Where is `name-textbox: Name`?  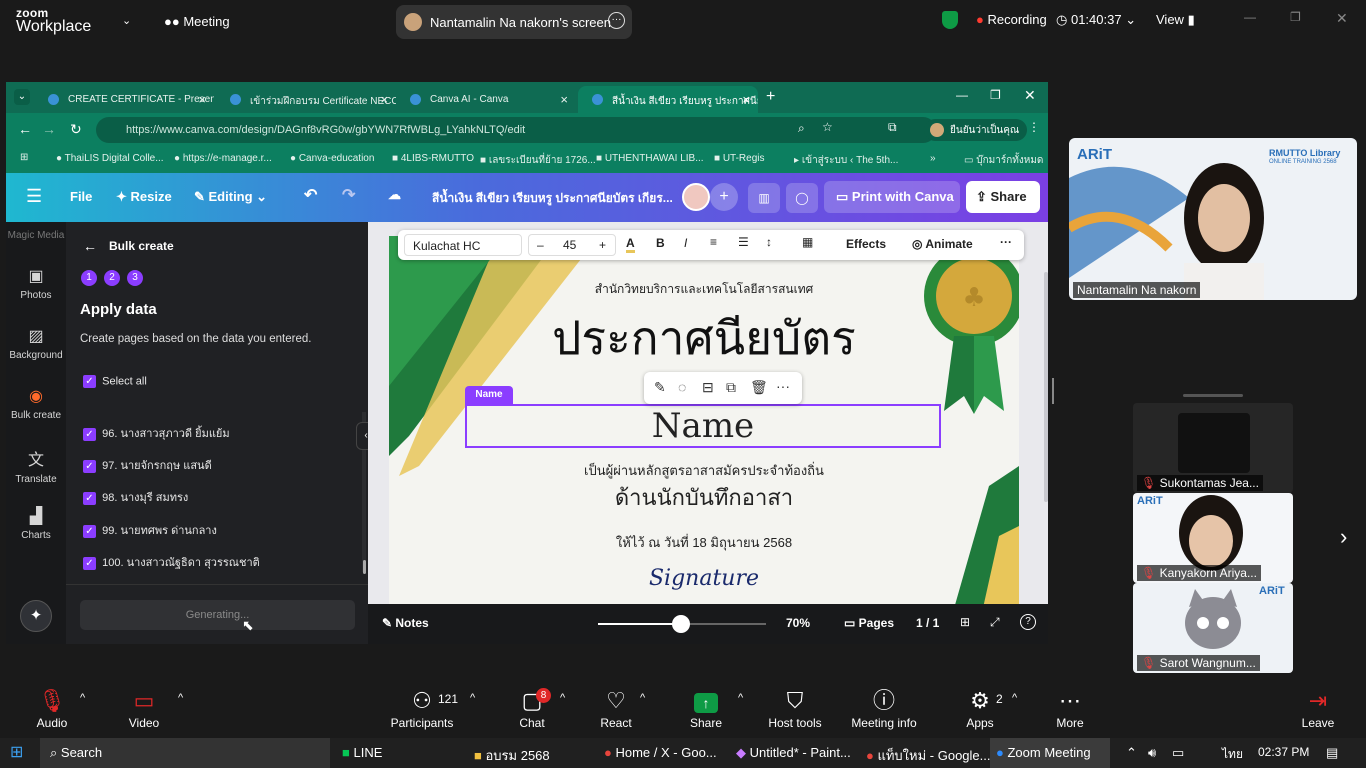
name-textbox: Name is located at coordinates (703, 426).